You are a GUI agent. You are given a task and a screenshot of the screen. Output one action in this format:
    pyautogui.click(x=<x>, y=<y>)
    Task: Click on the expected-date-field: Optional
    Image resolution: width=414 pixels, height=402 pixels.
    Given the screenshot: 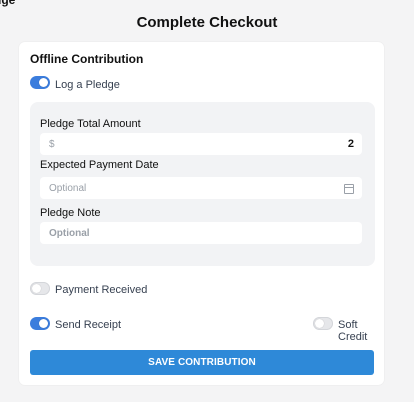 What is the action you would take?
    pyautogui.click(x=201, y=188)
    